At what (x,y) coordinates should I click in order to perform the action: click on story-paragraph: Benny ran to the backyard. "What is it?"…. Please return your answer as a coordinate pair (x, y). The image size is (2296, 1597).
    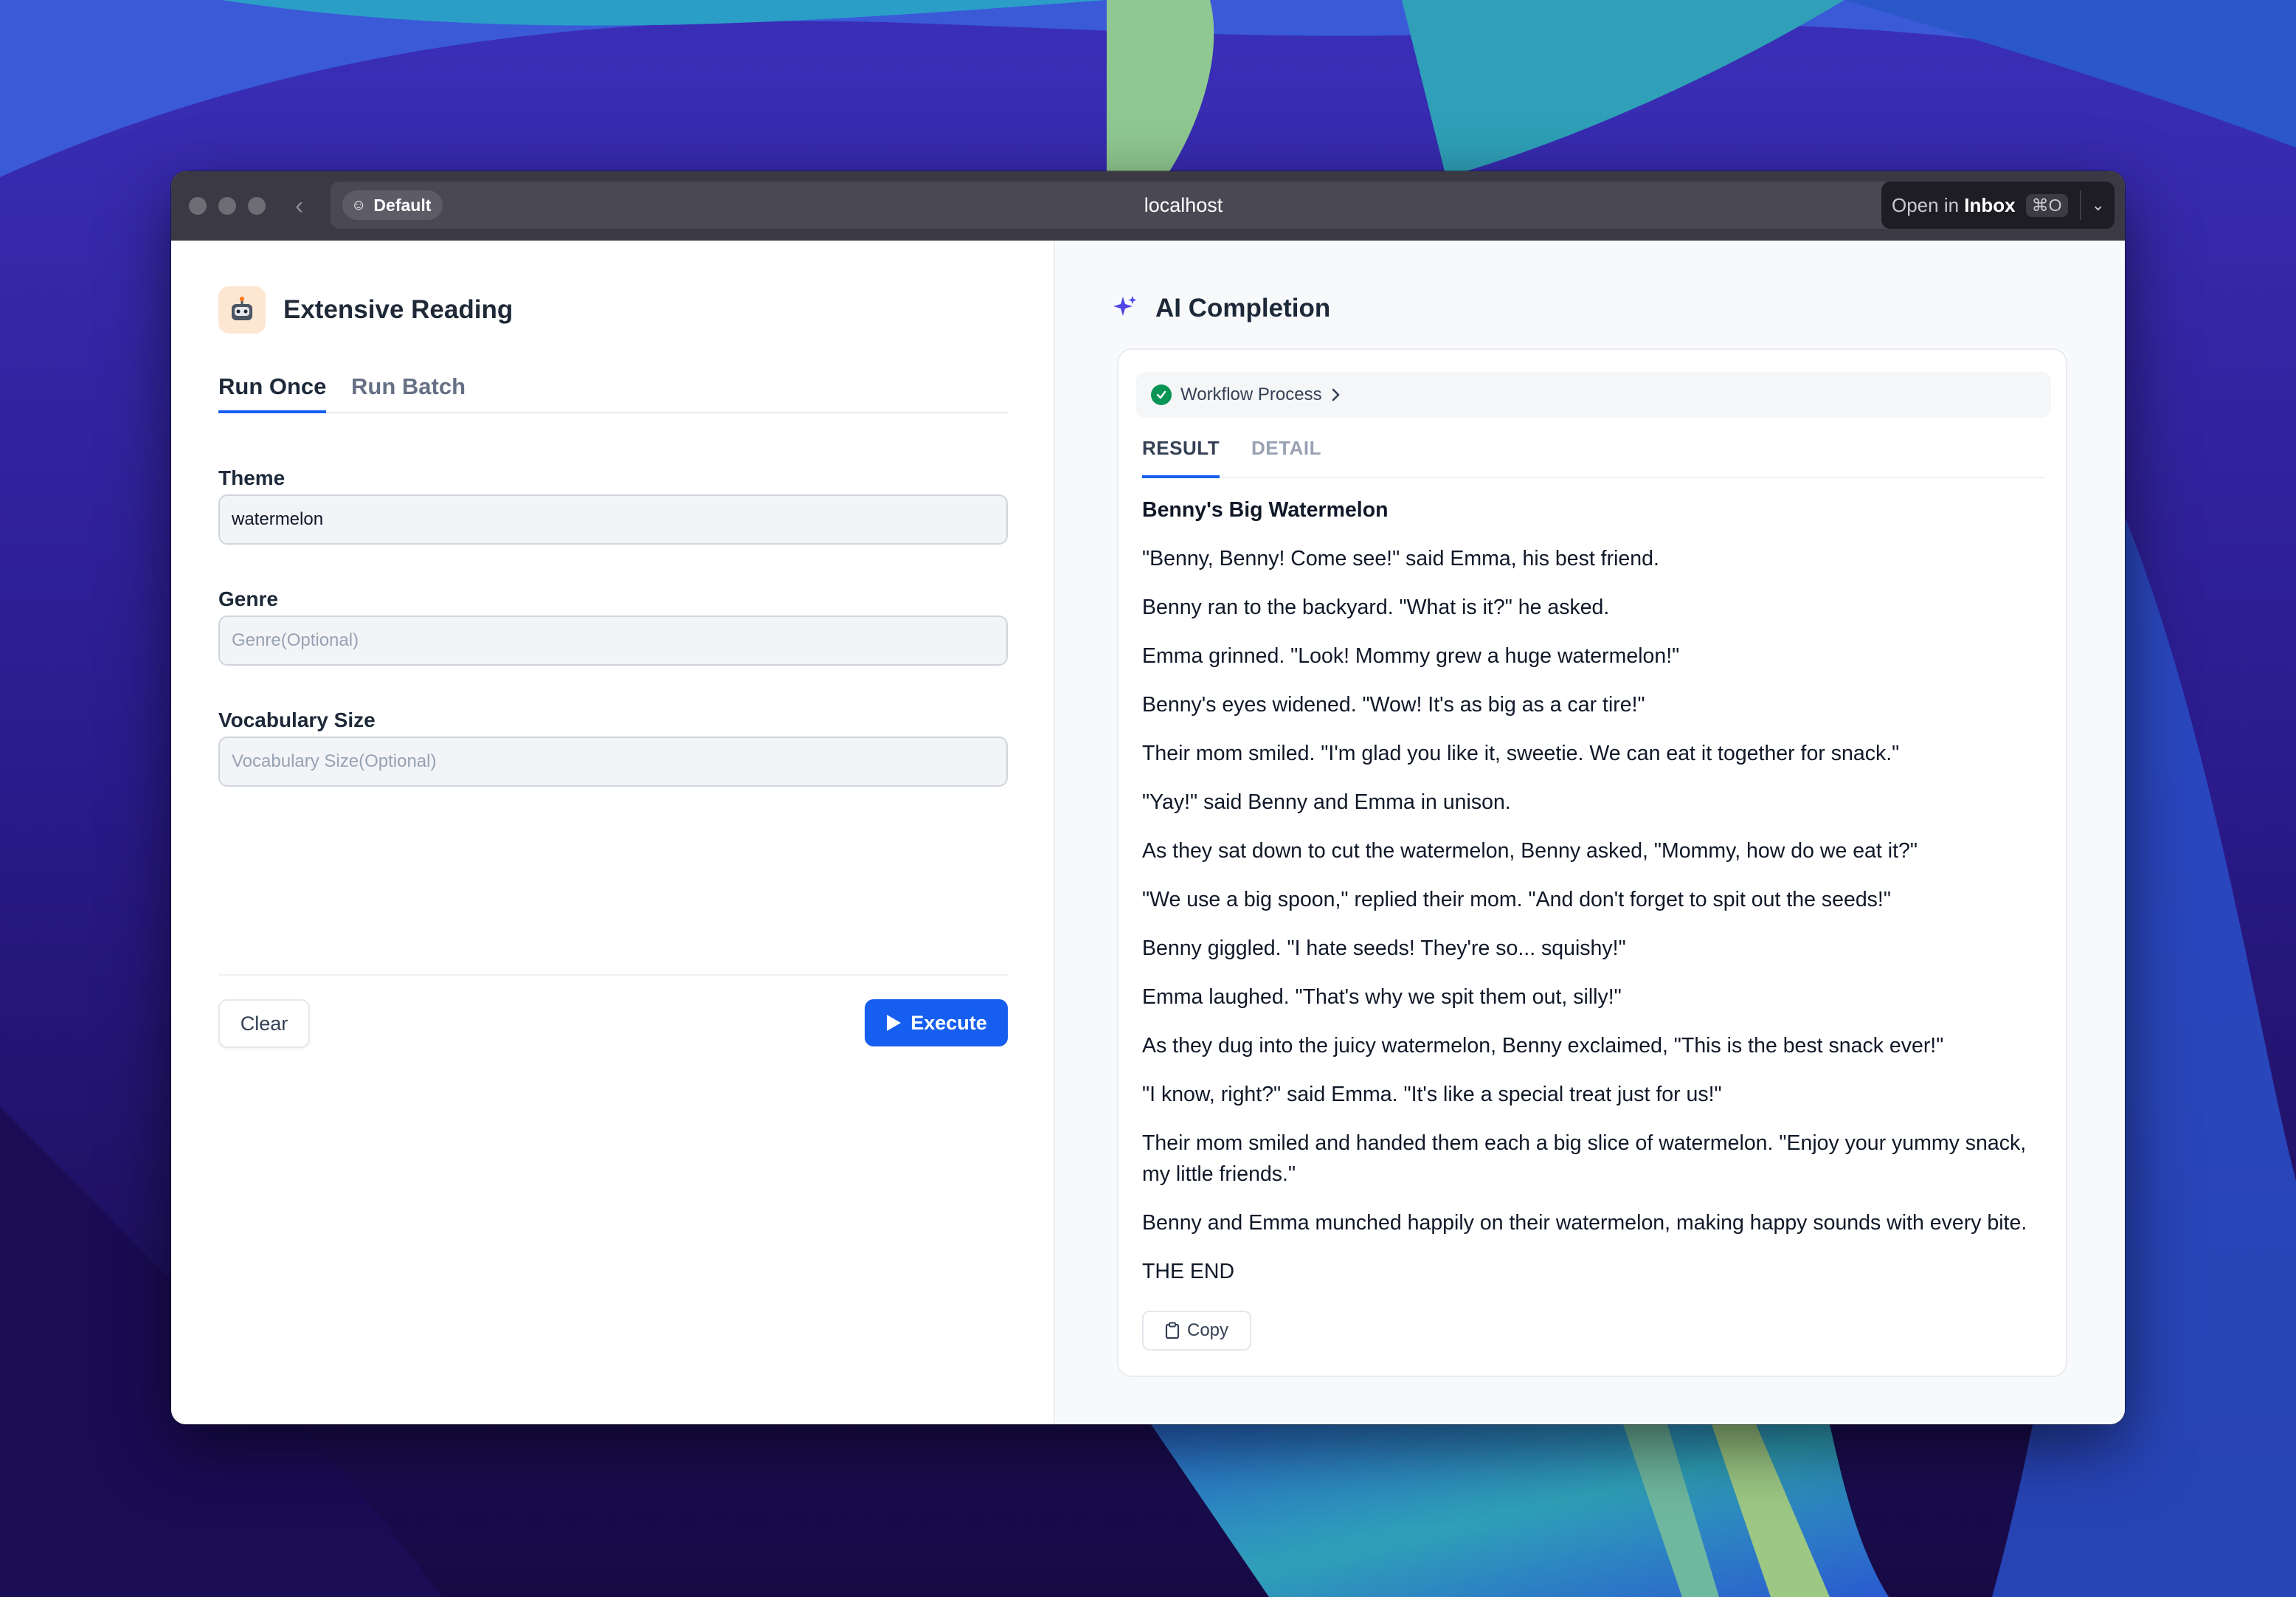
    Looking at the image, I should click on (1376, 607).